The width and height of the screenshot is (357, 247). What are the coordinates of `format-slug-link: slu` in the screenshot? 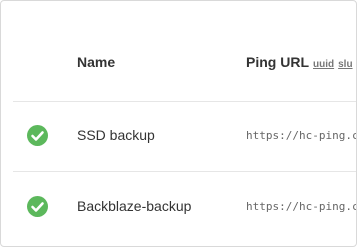 It's located at (345, 64).